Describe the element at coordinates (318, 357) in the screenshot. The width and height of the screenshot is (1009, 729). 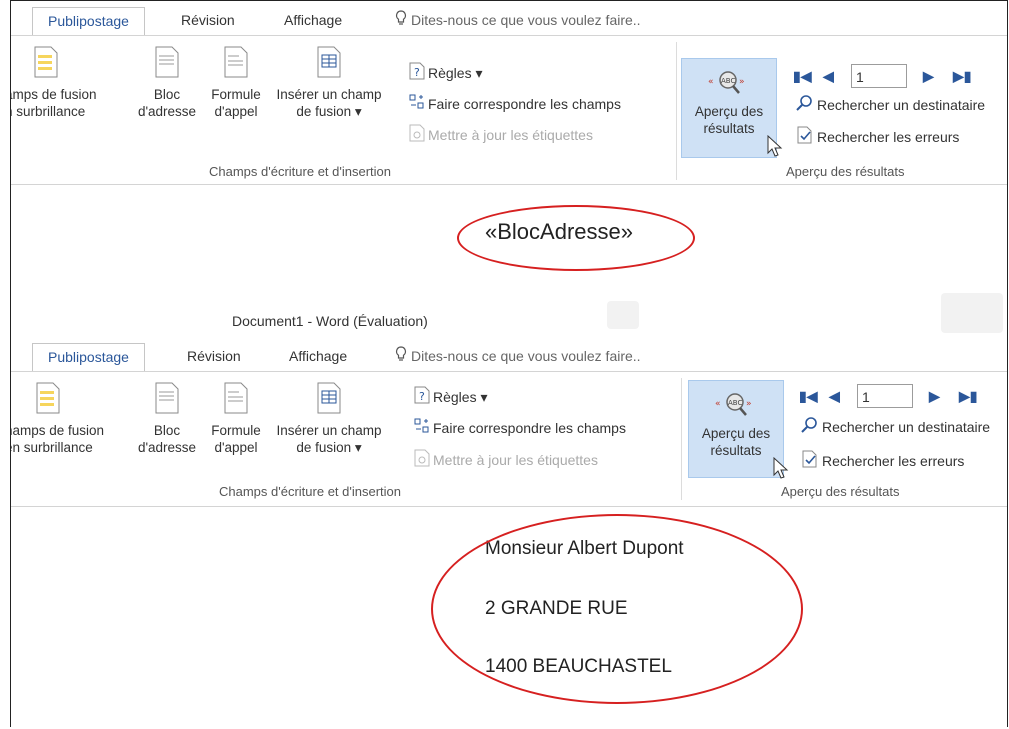
I see `tab-affichage-2: Affichage` at that location.